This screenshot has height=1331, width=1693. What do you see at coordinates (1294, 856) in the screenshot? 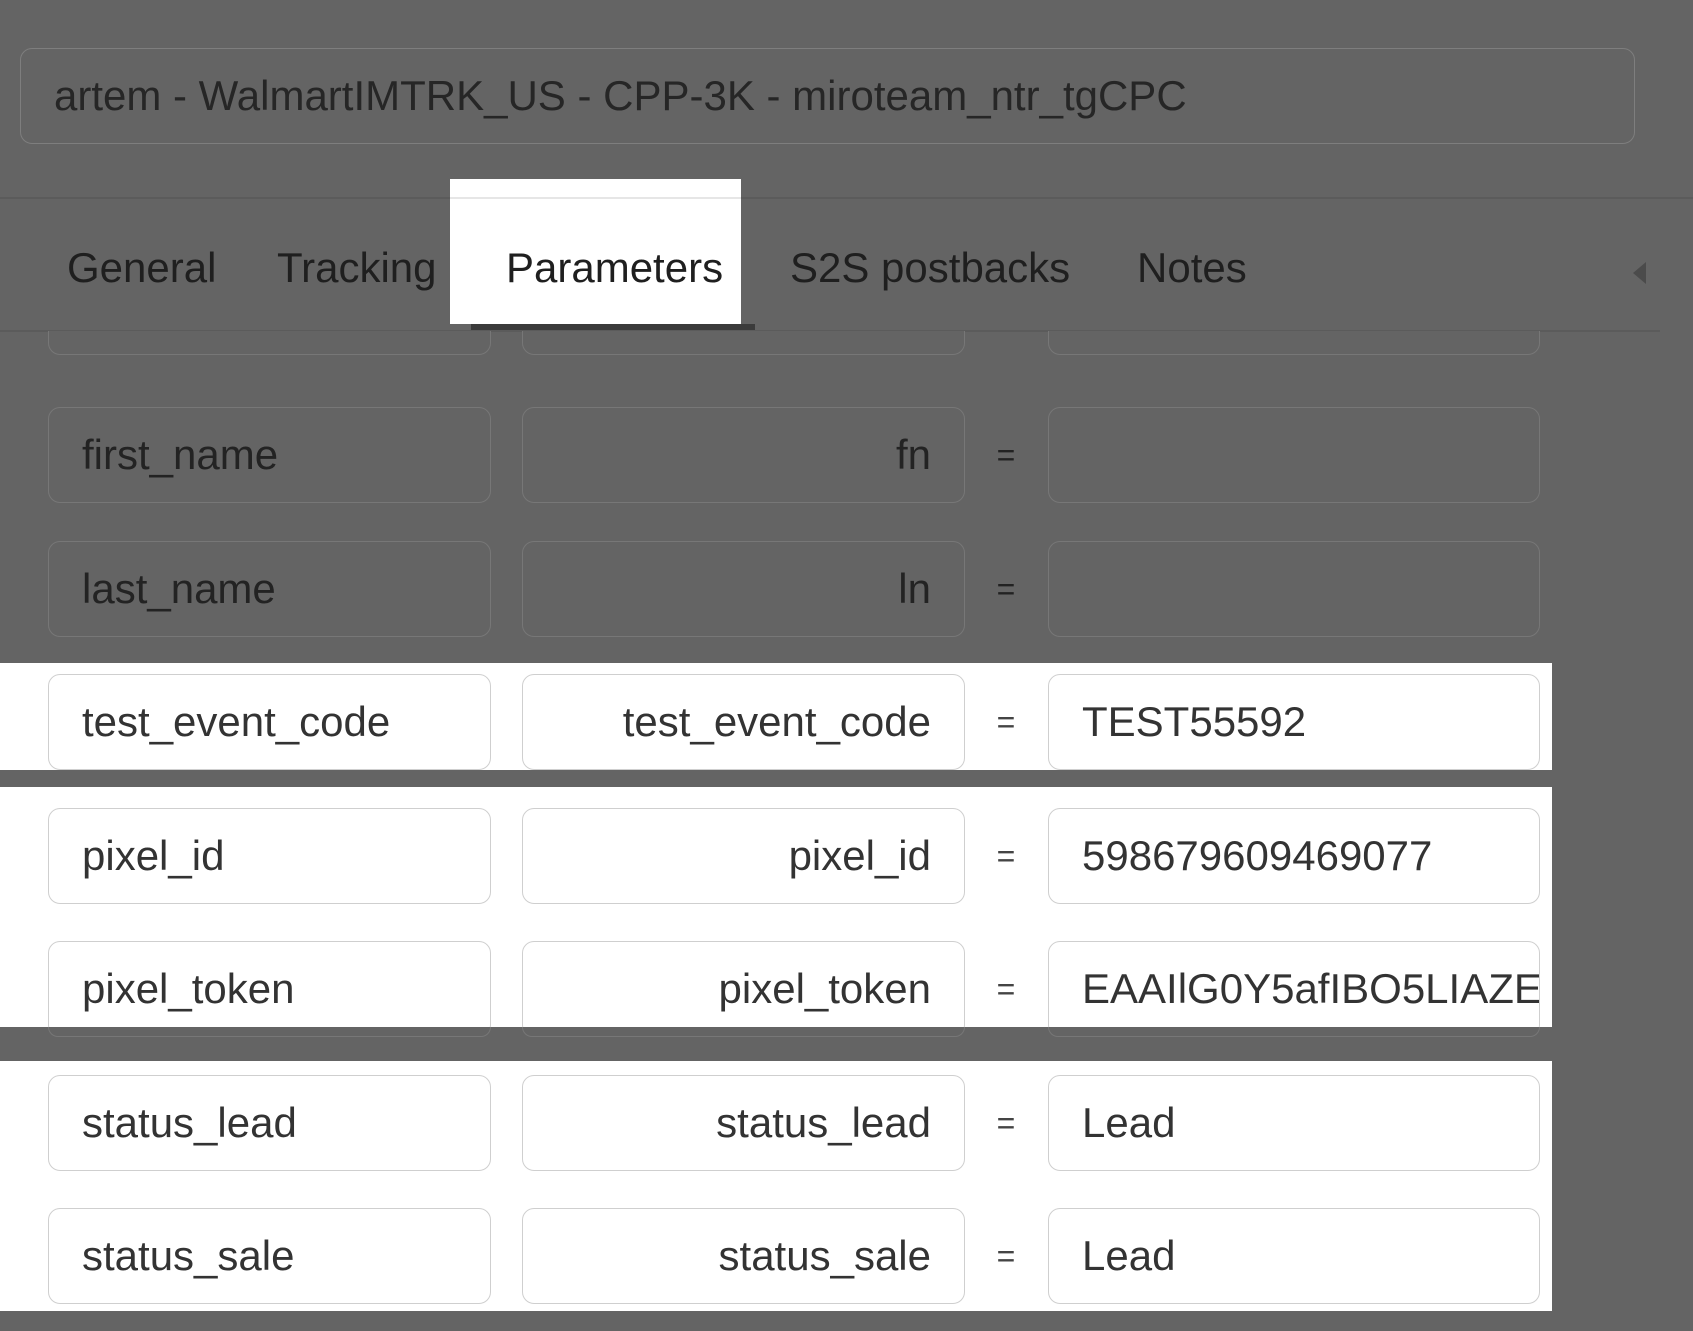
I see `param-value-input: 598679609469077` at bounding box center [1294, 856].